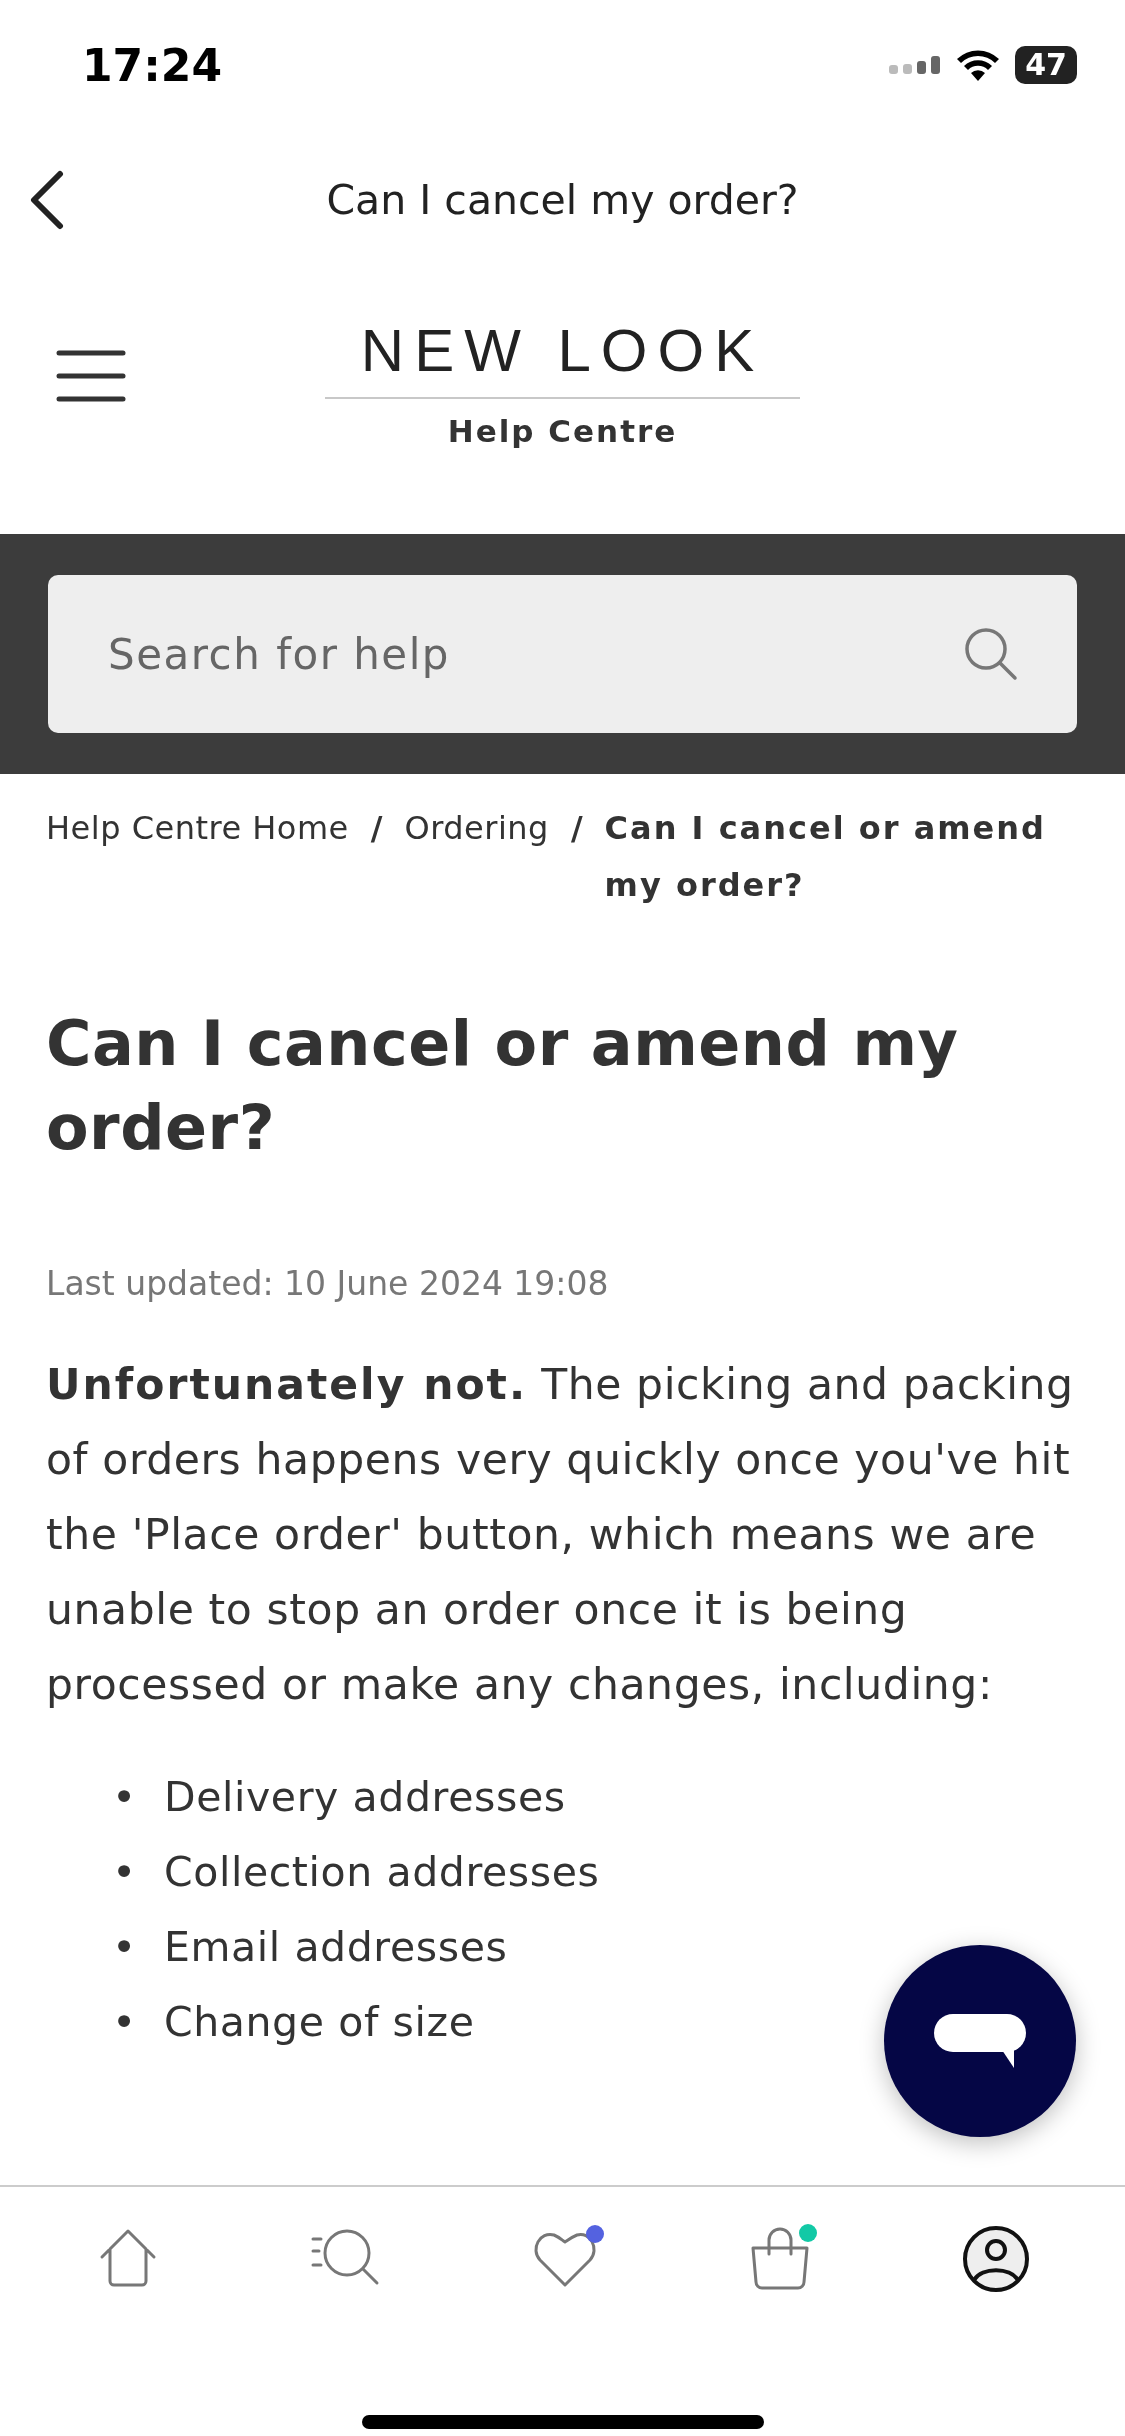  What do you see at coordinates (476, 828) in the screenshot?
I see `breadcrumb-link: Ordering` at bounding box center [476, 828].